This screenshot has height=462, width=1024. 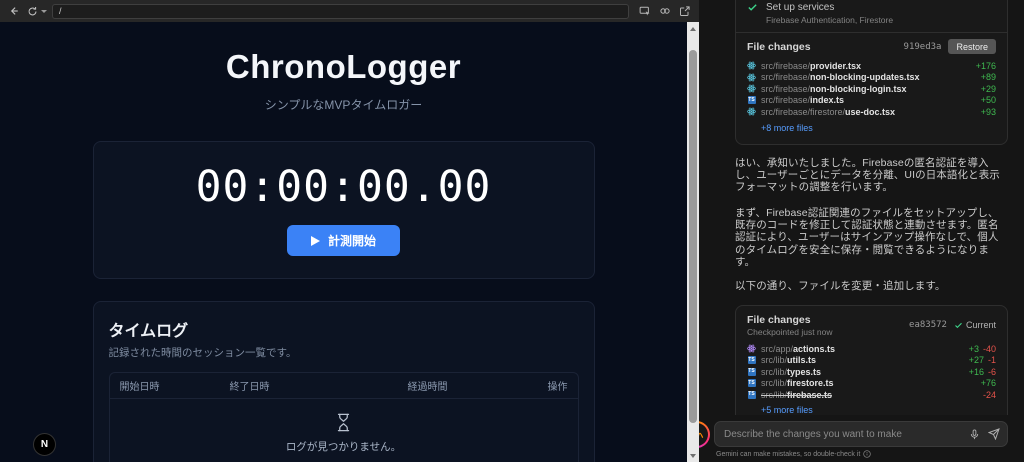 What do you see at coordinates (343, 447) in the screenshot?
I see `empty-state-title: ログが見つかりません。` at bounding box center [343, 447].